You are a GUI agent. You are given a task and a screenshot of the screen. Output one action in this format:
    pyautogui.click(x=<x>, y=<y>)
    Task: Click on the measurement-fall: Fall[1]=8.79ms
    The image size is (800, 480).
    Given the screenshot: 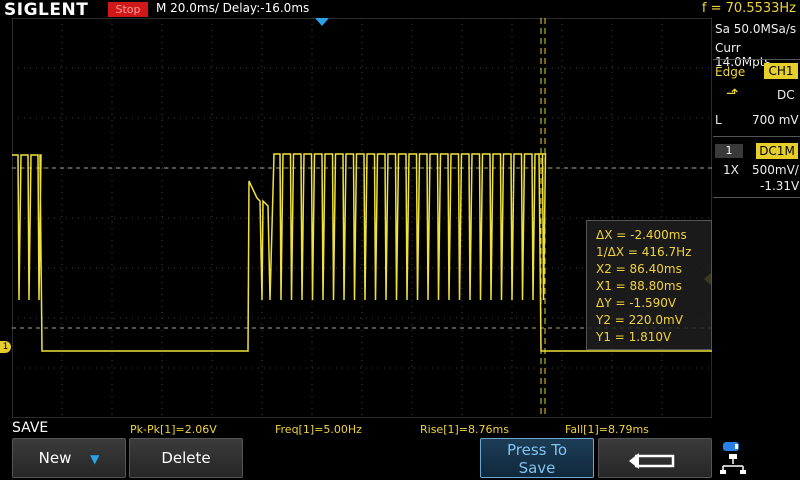 What is the action you would take?
    pyautogui.click(x=607, y=429)
    